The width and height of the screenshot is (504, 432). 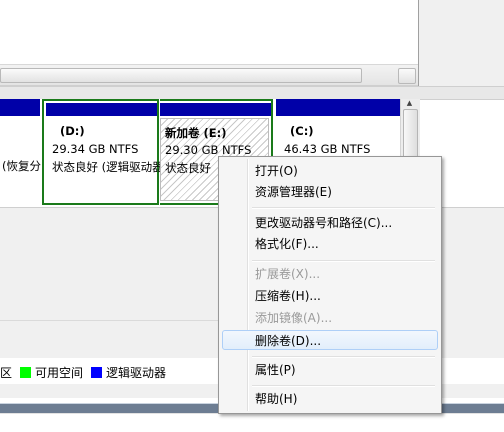 I want to click on menu-item-label: 打开(O), so click(x=276, y=171).